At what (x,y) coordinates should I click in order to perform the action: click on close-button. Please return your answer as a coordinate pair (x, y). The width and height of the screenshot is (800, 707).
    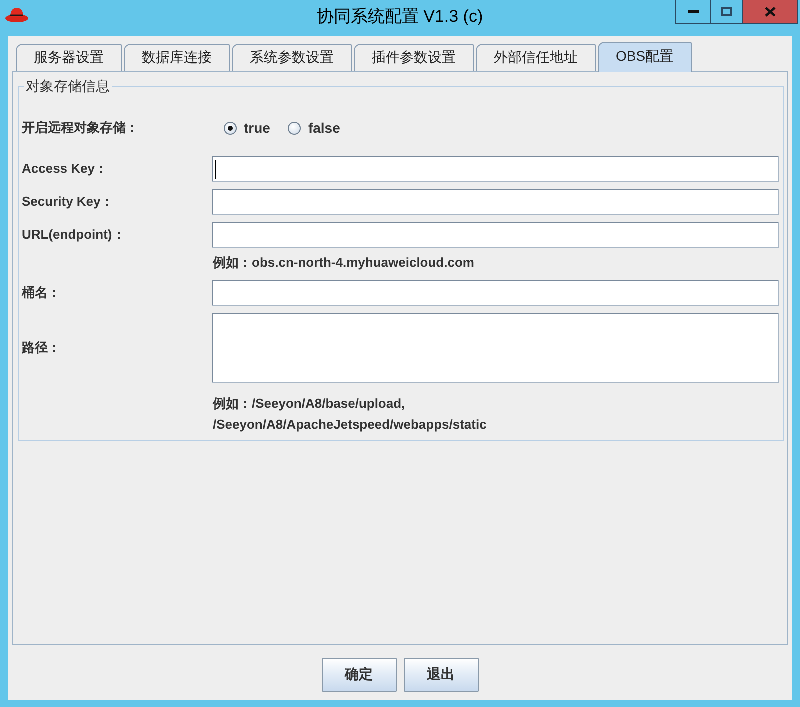
    Looking at the image, I should click on (770, 12).